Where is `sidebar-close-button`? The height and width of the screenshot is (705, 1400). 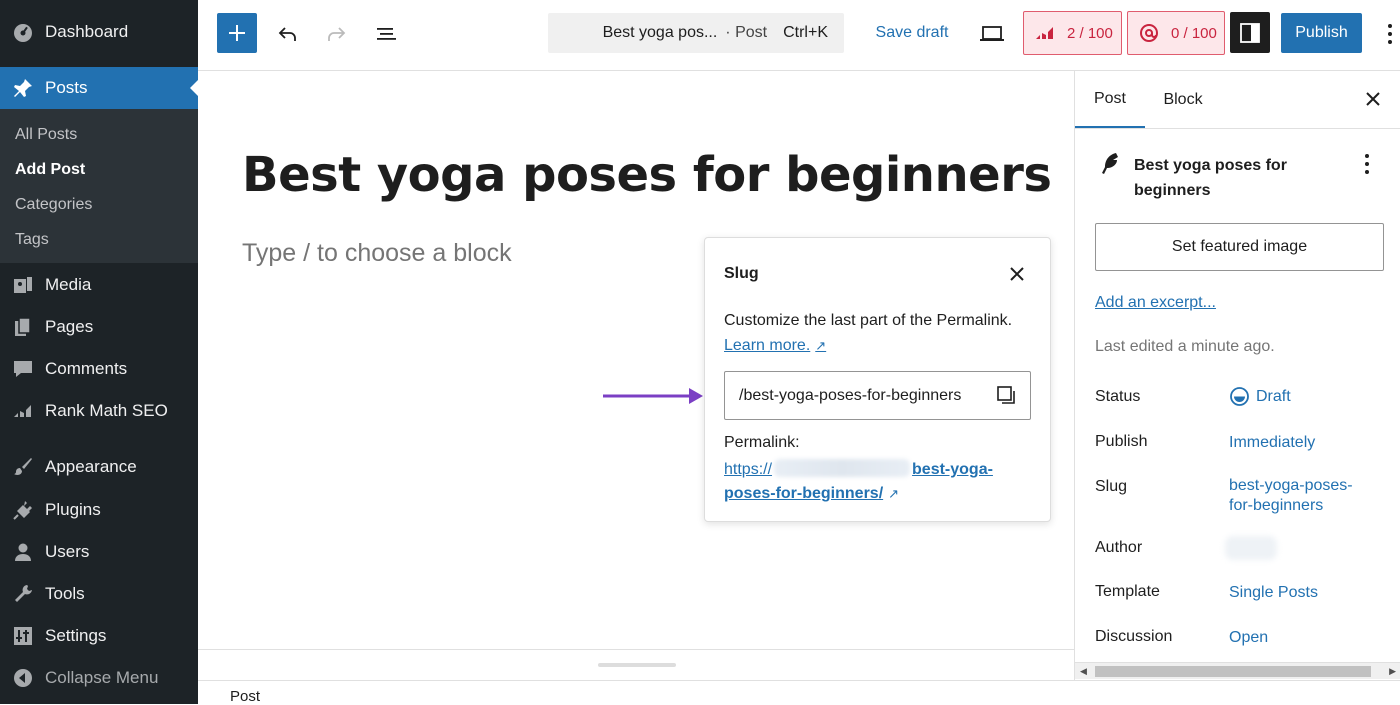 sidebar-close-button is located at coordinates (1373, 99).